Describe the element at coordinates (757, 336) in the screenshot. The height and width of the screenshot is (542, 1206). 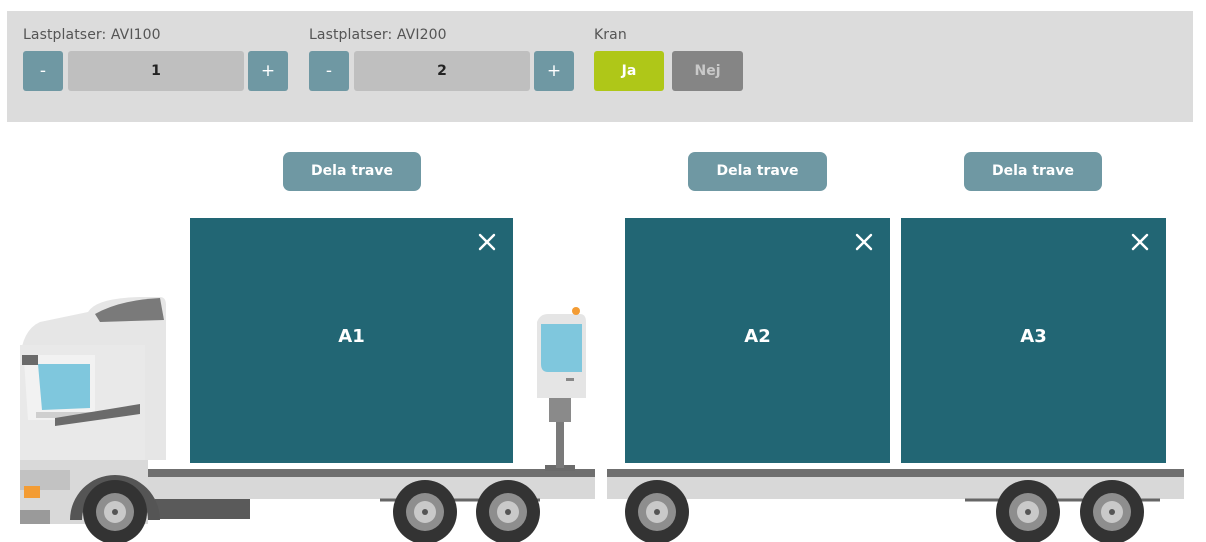
I see `cargo-stack-label: A2` at that location.